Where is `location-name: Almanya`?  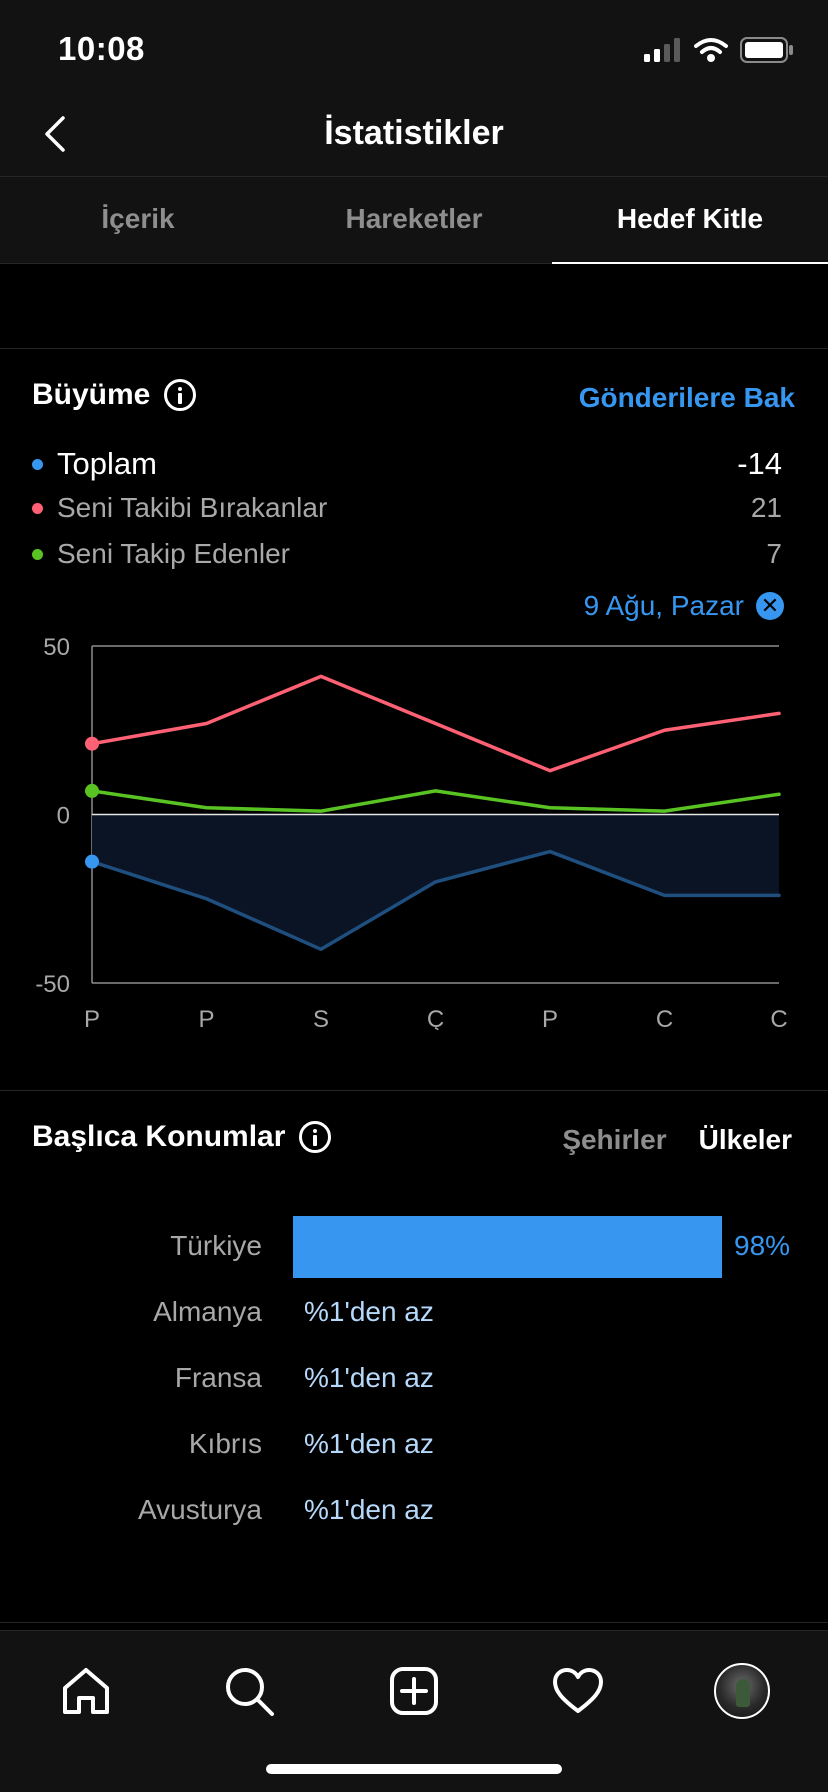
location-name: Almanya is located at coordinates (207, 1311).